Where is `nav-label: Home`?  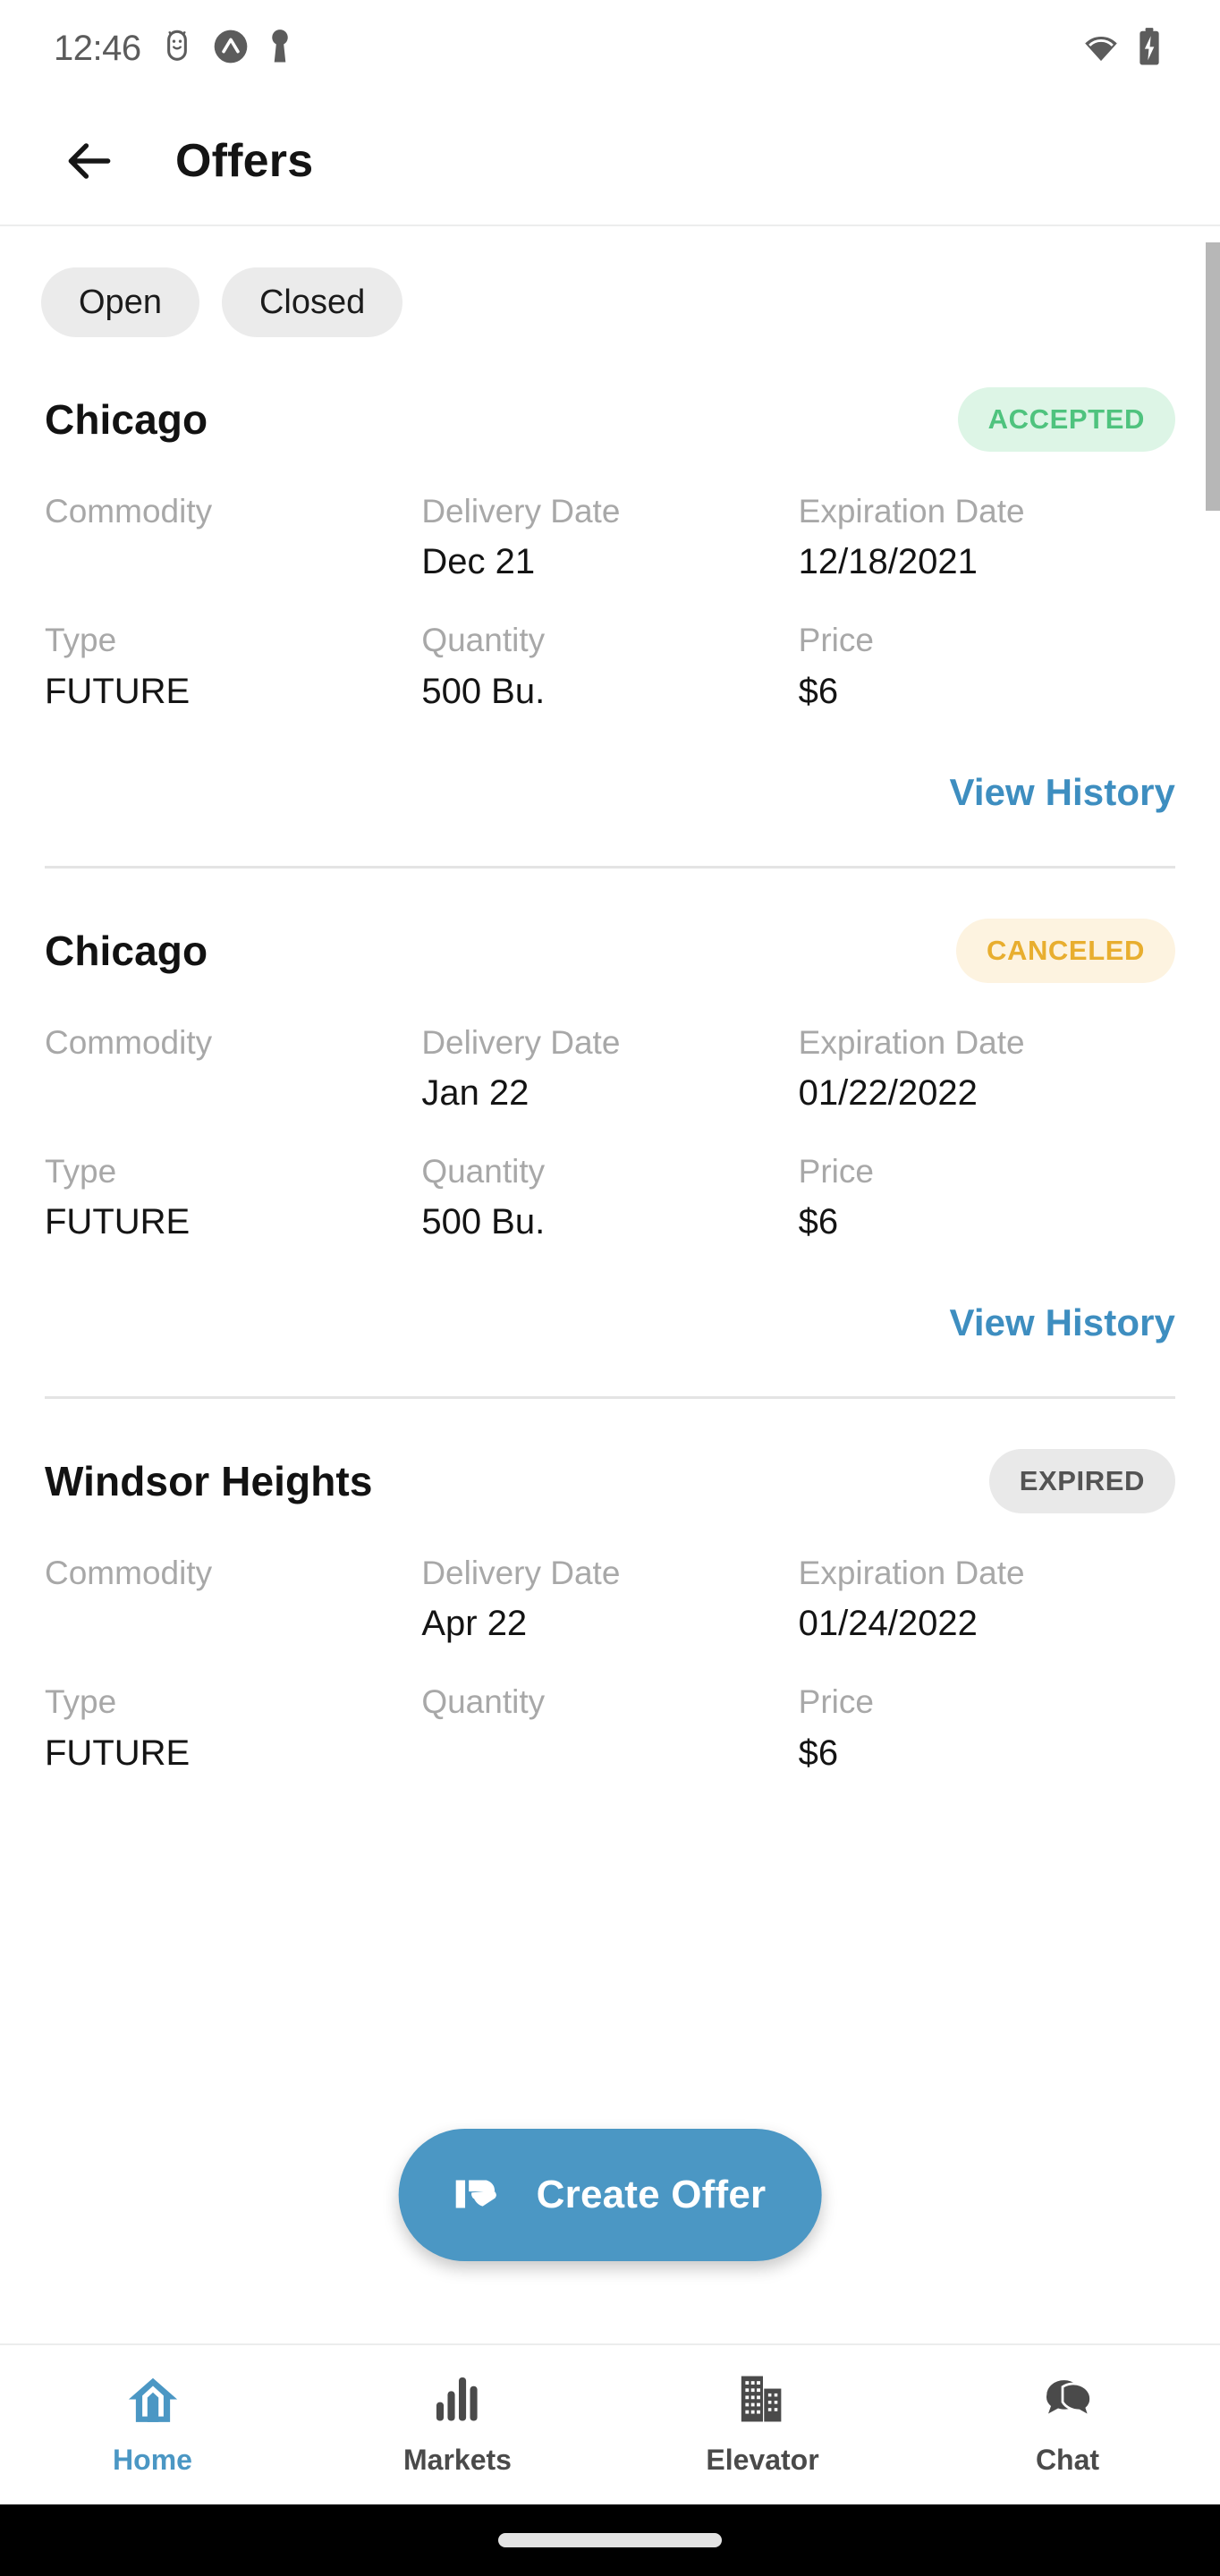
nav-label: Home is located at coordinates (152, 2460).